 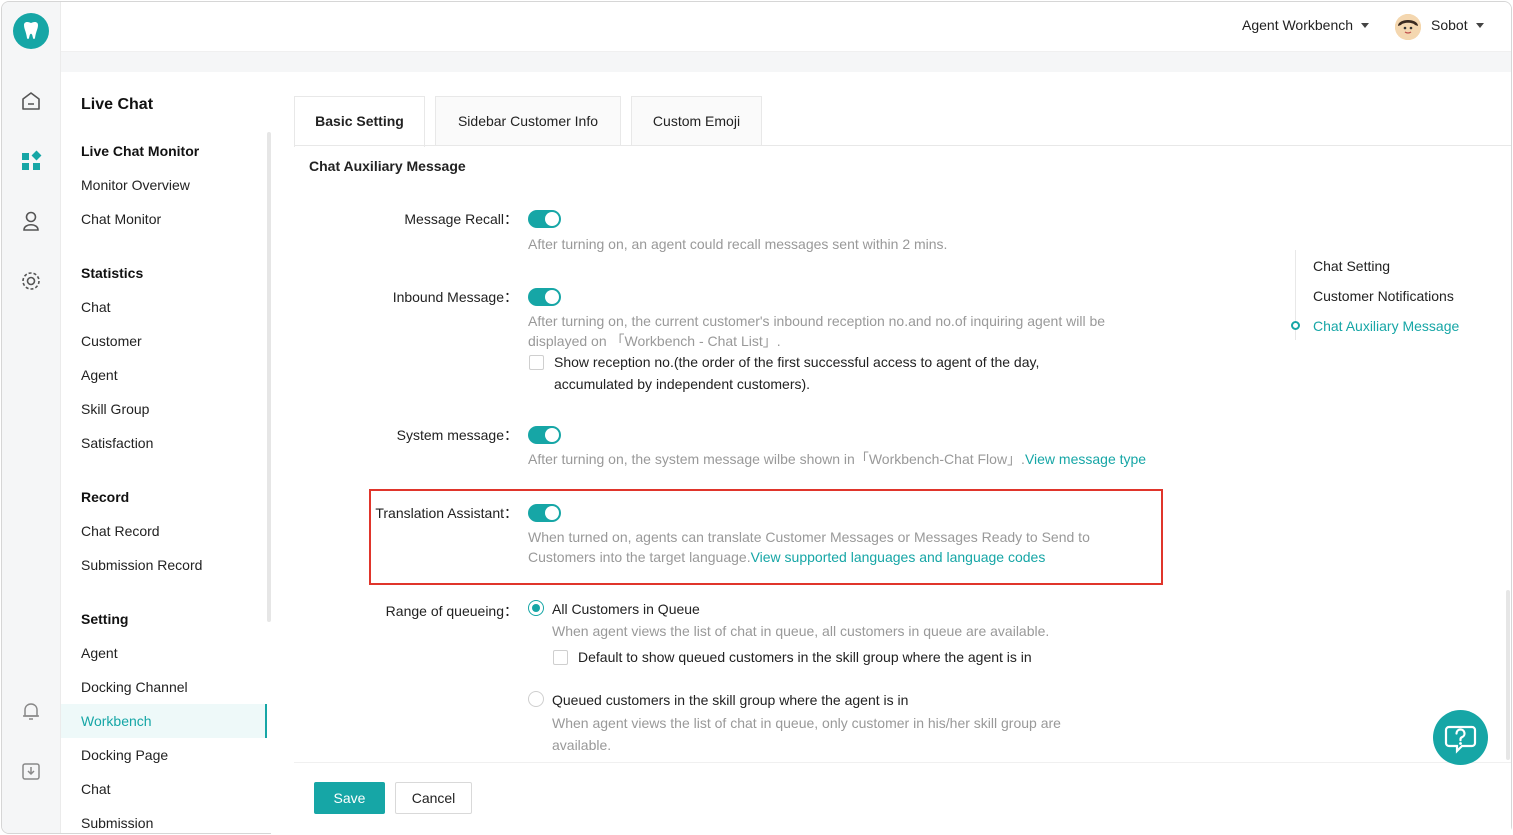 What do you see at coordinates (544, 435) in the screenshot?
I see `system-message-toggle` at bounding box center [544, 435].